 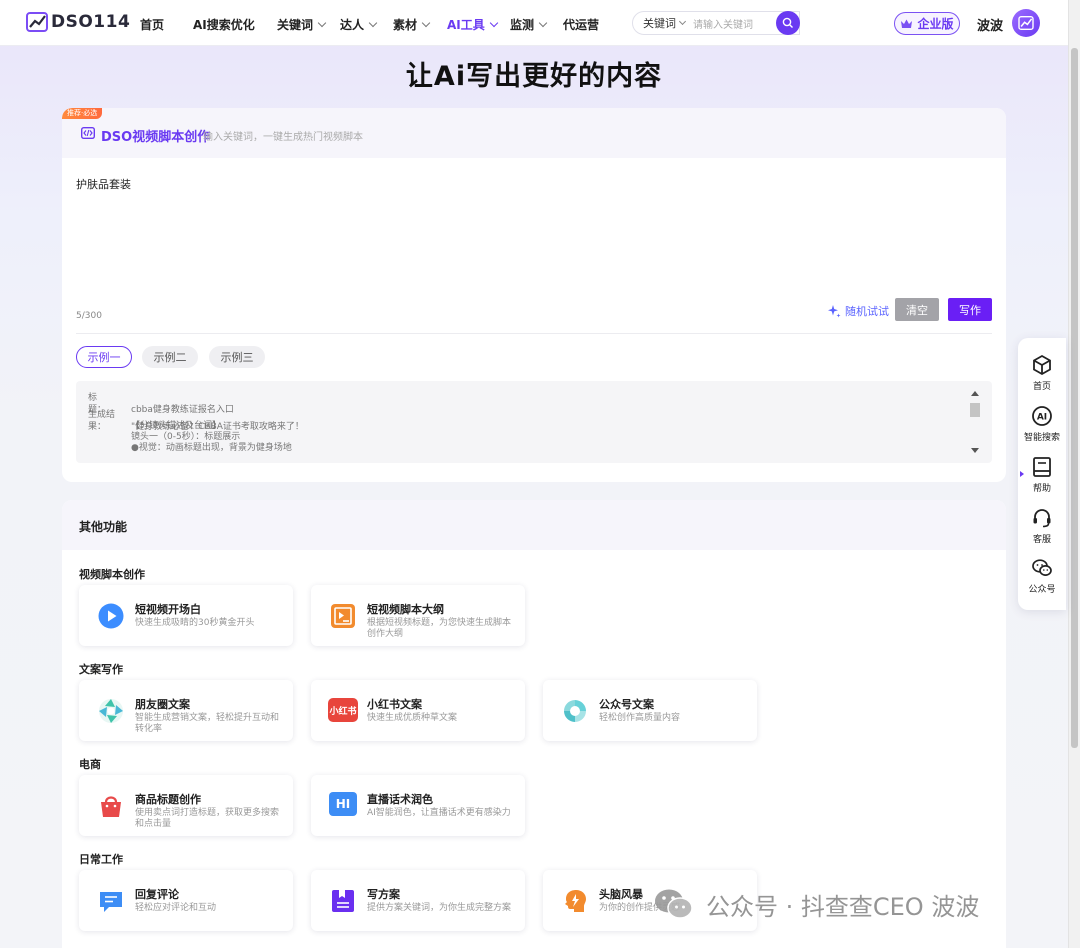 I want to click on section-title: 日常工作, so click(x=101, y=859).